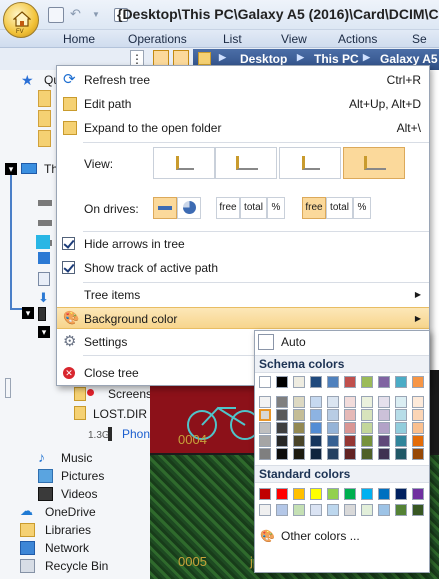  What do you see at coordinates (246, 163) in the screenshot?
I see `view-option-2-button` at bounding box center [246, 163].